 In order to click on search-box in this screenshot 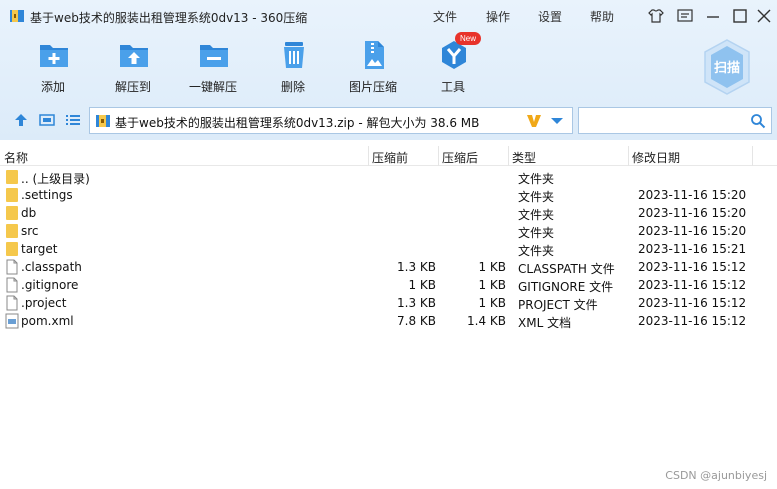, I will do `click(675, 120)`.